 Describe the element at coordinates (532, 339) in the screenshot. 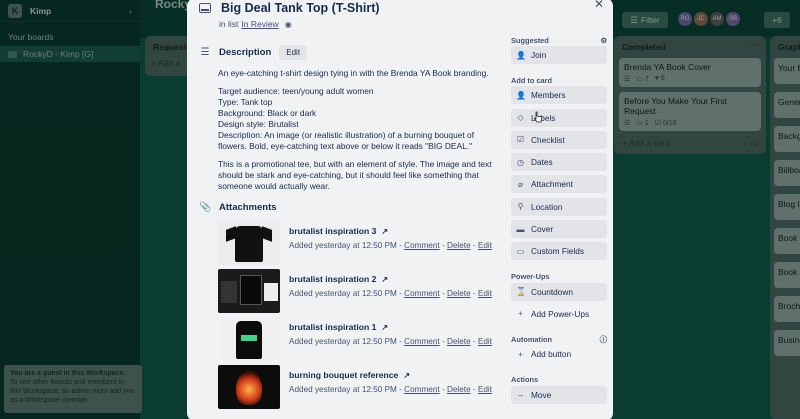

I see `automation-label: Automation` at that location.